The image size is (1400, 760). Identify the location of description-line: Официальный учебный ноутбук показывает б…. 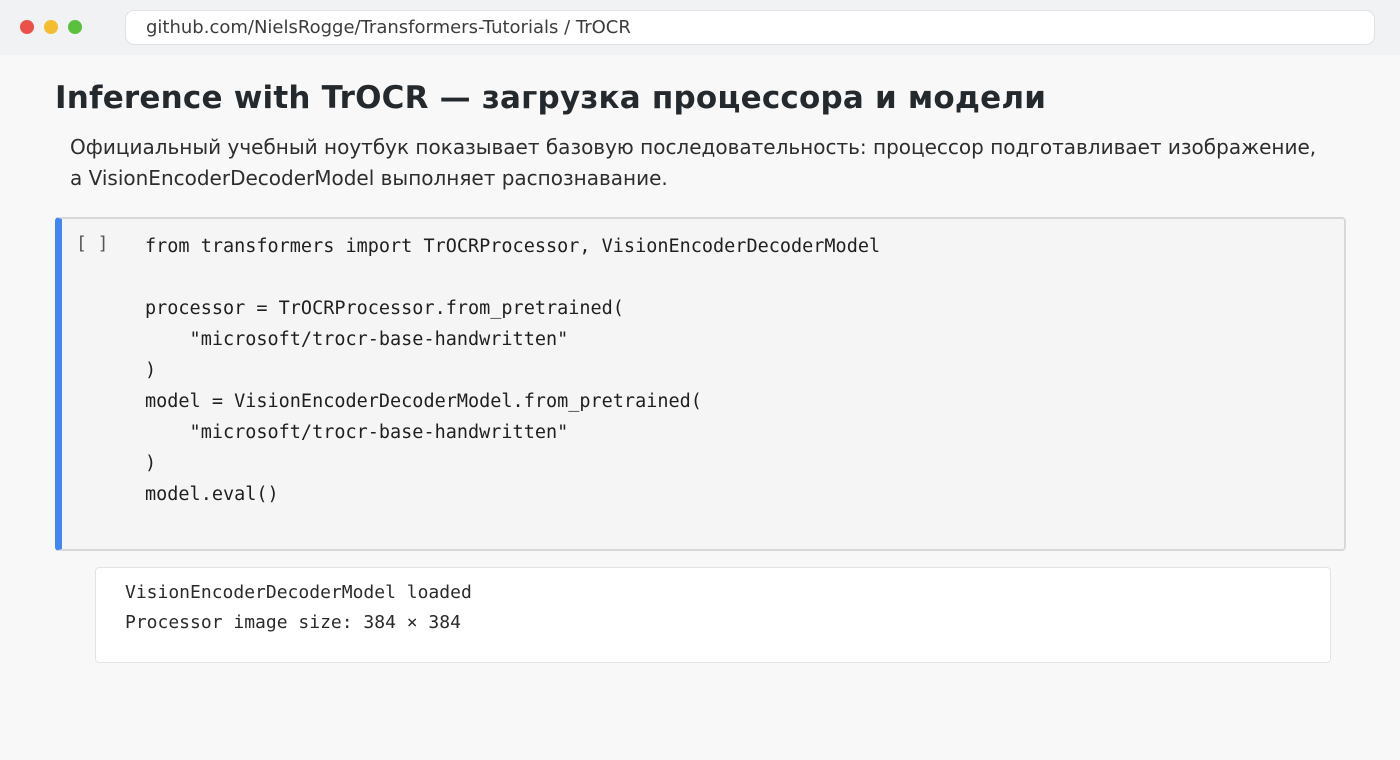
(693, 147).